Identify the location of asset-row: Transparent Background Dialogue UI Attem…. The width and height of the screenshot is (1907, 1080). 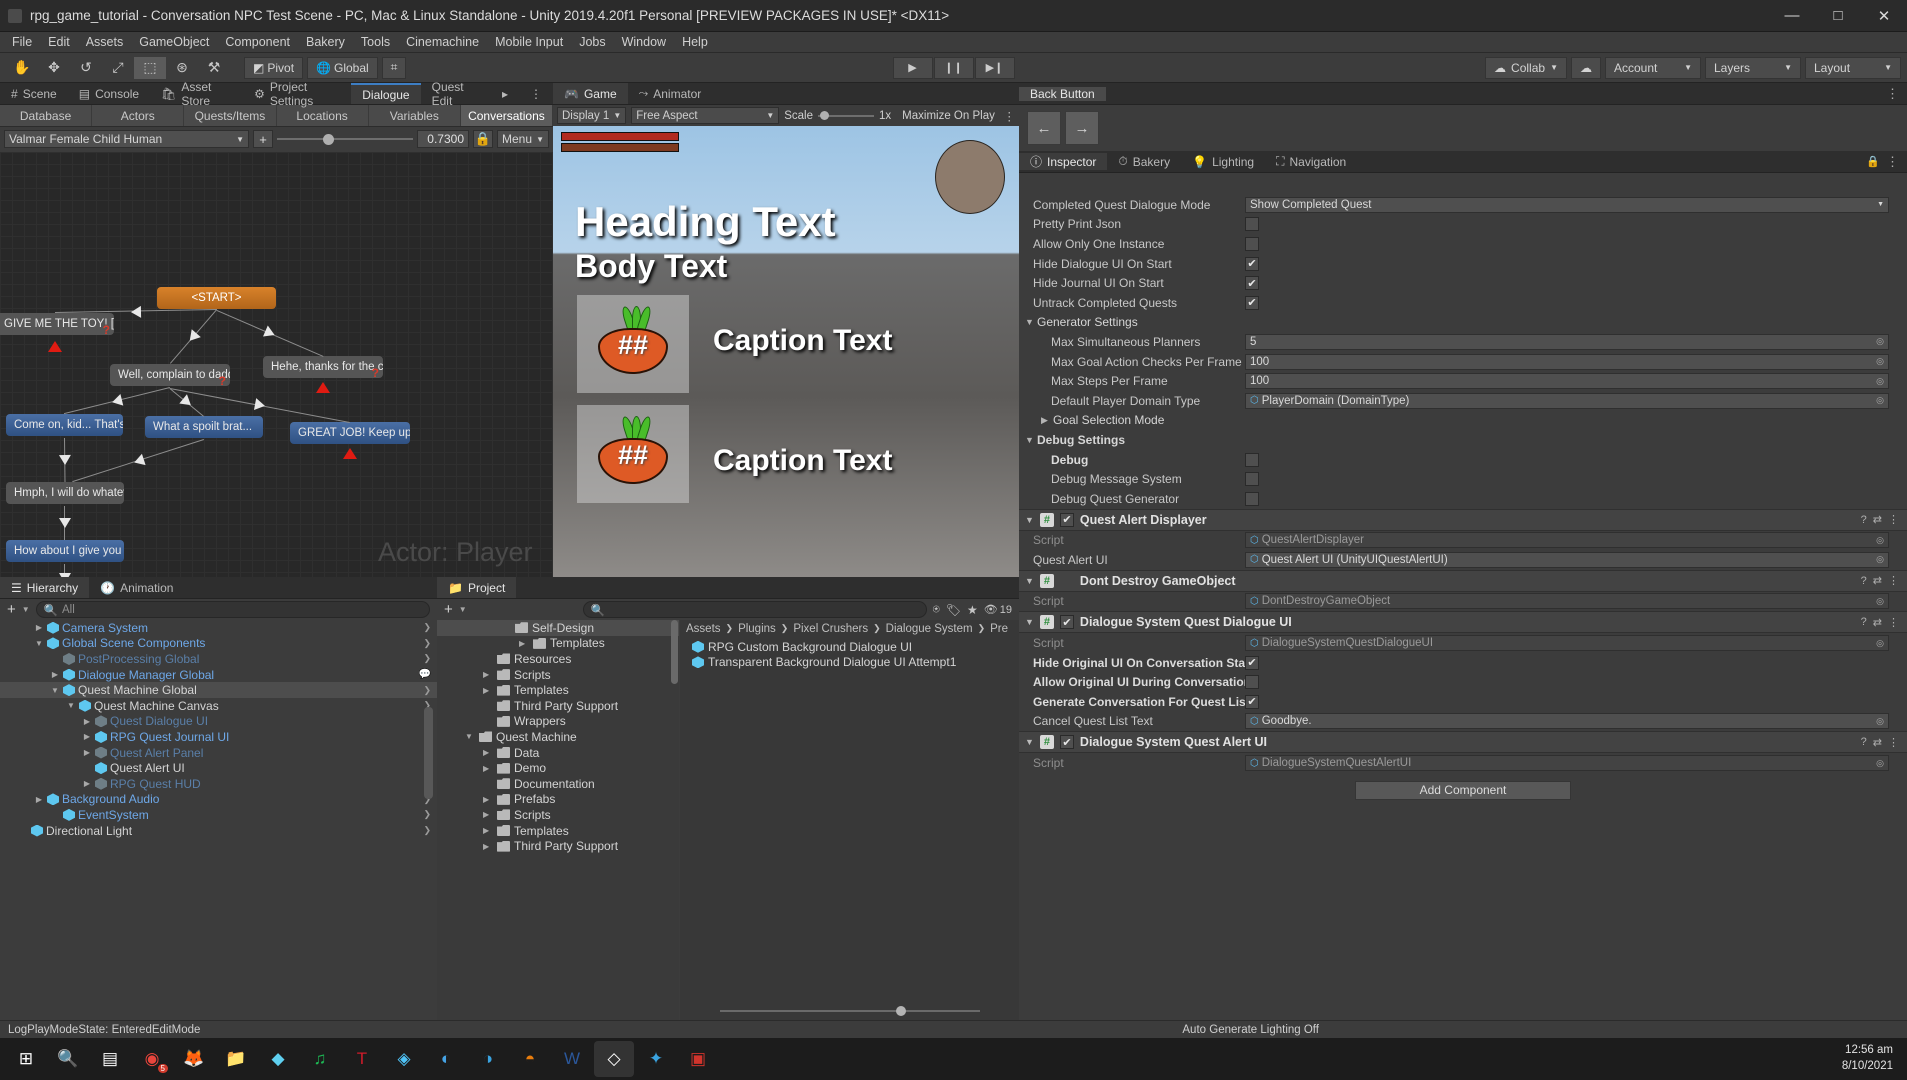
(849, 663).